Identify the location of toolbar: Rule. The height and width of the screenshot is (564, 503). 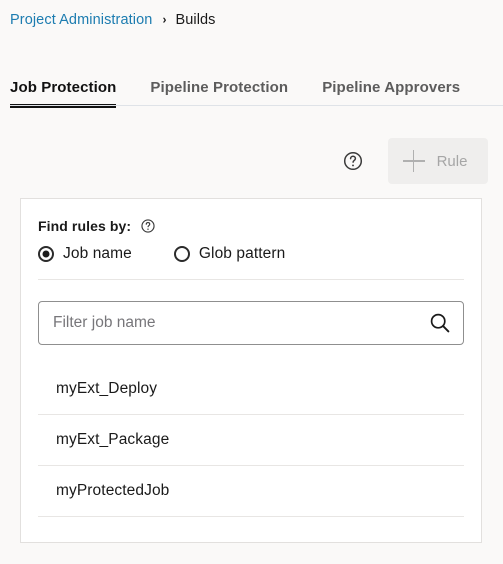
(251, 161).